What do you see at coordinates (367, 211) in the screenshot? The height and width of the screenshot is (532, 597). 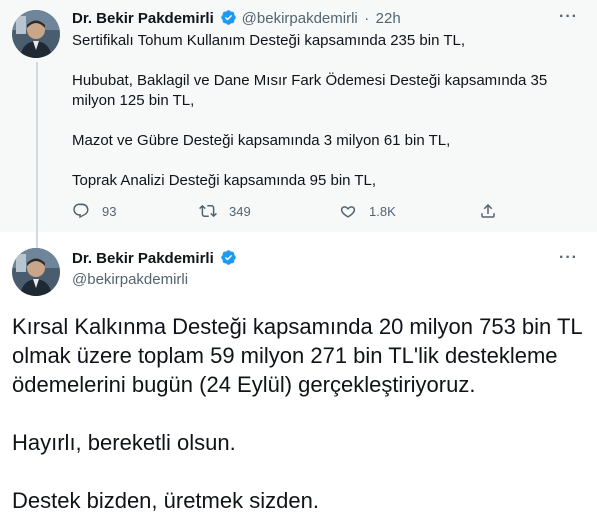 I see `like-button: 1.8K` at bounding box center [367, 211].